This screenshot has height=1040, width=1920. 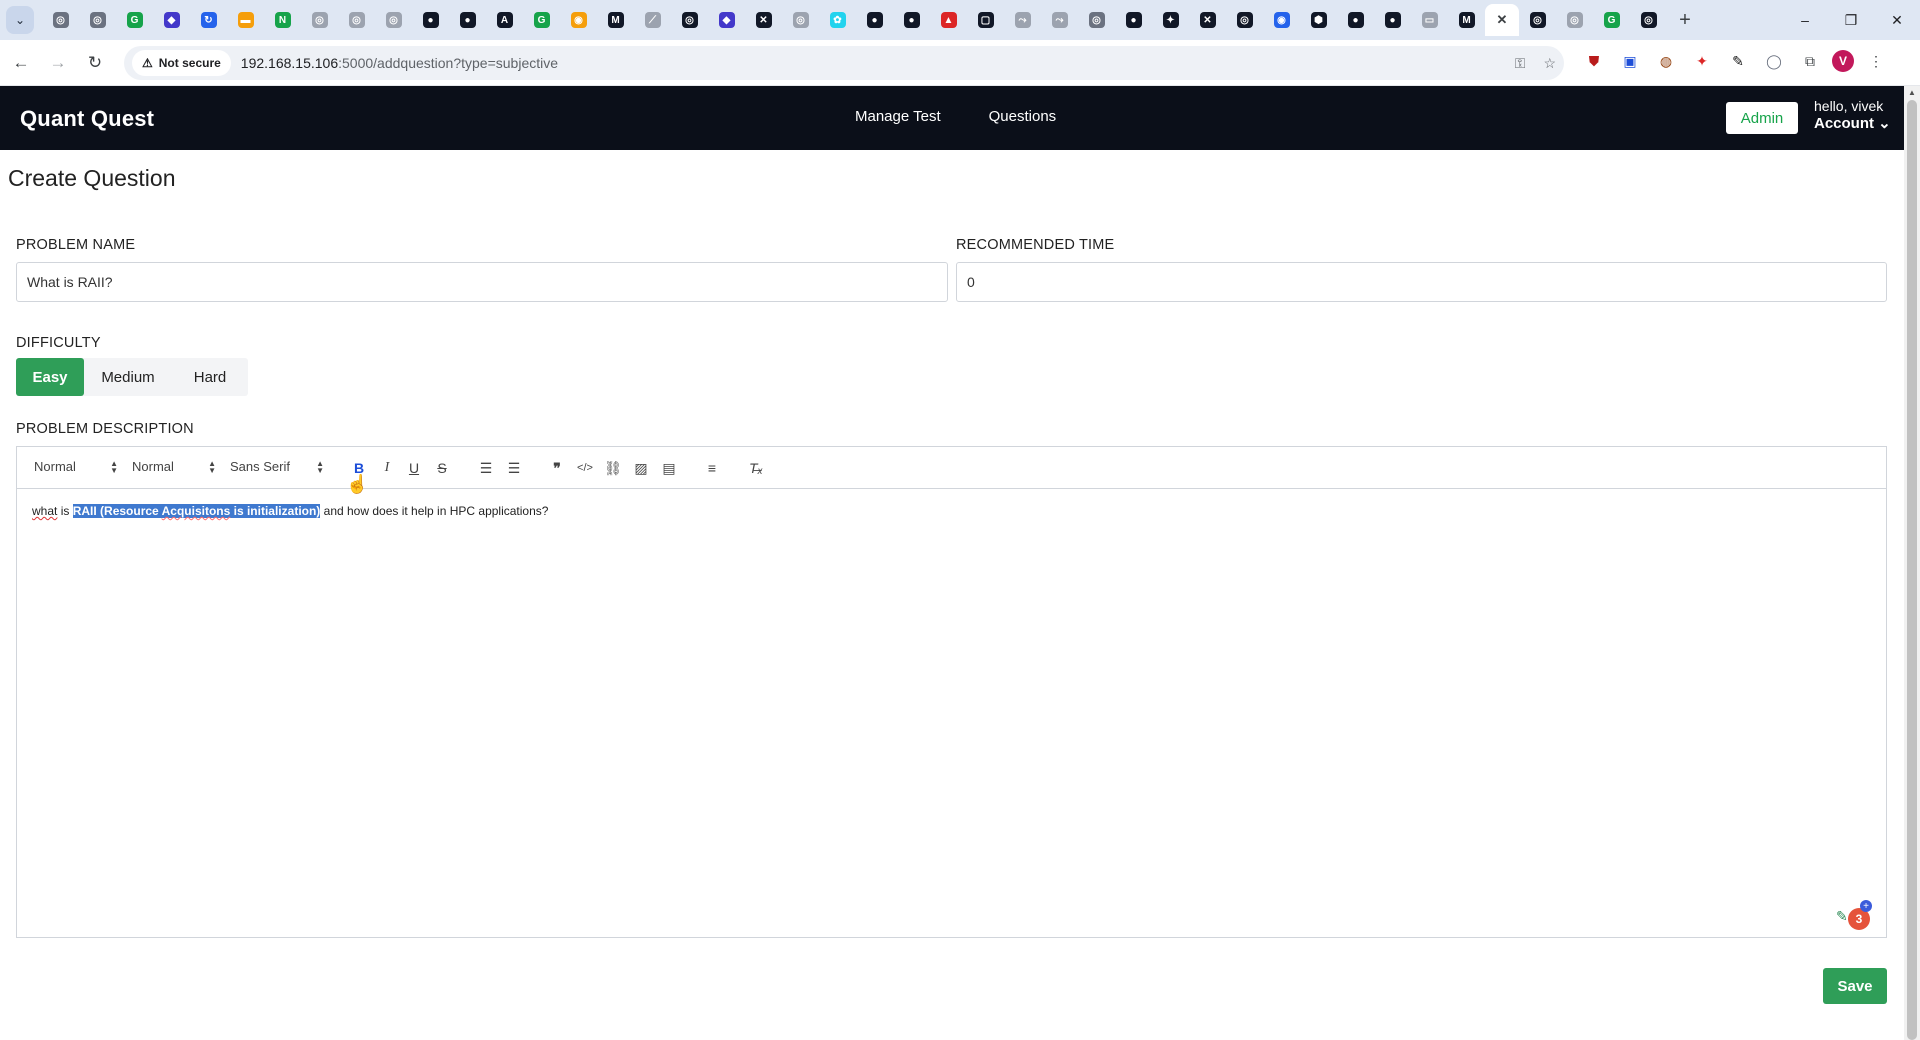 What do you see at coordinates (1421, 282) in the screenshot?
I see `recommended-time-input: 0` at bounding box center [1421, 282].